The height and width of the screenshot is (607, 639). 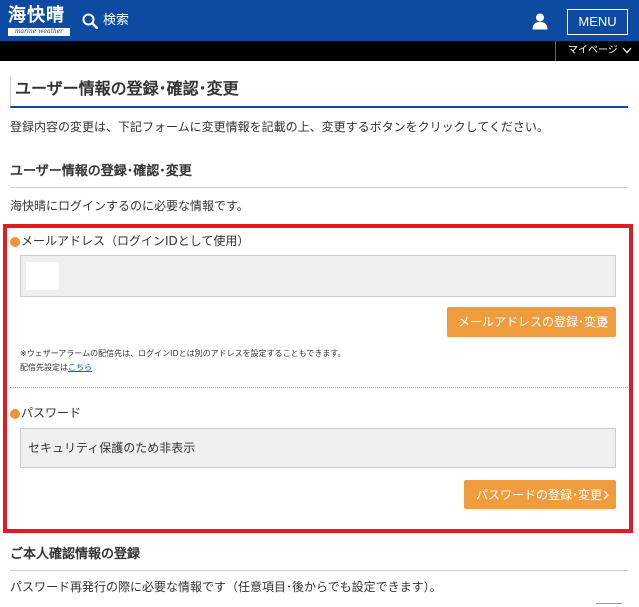 I want to click on site-header: 海快晴 marine weather 検索 MENU, so click(x=319, y=20).